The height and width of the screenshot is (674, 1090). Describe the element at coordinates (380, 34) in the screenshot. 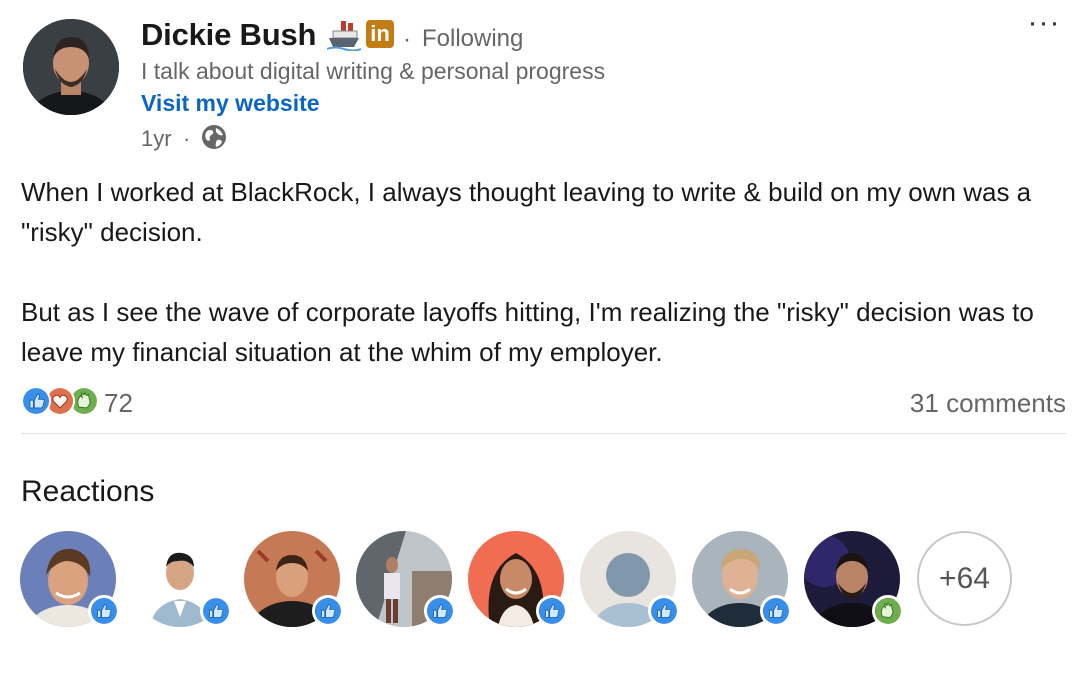

I see `linkedin-in-icon: in` at that location.